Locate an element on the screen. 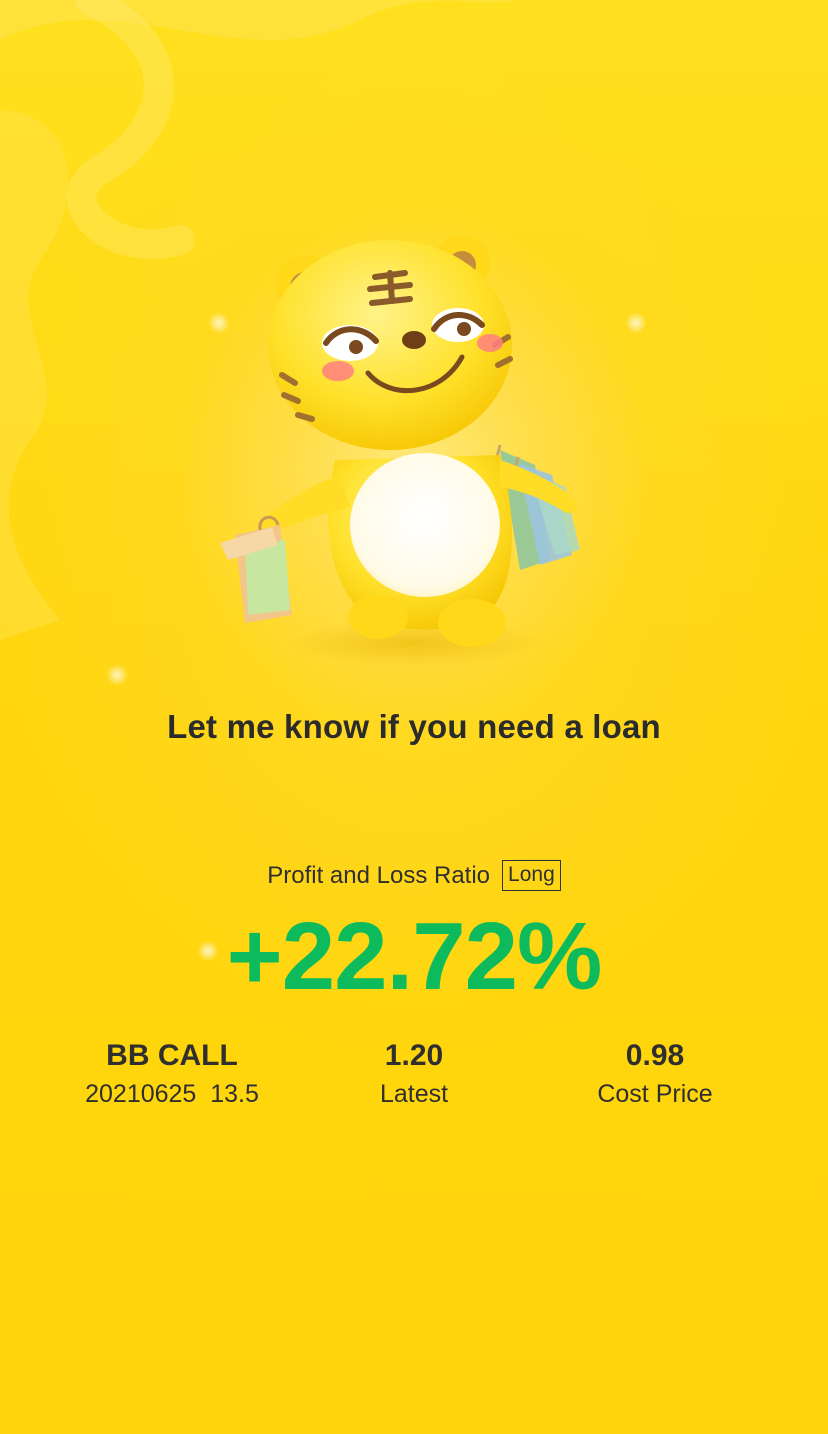 This screenshot has width=828, height=1434. stat-value: BB CALL is located at coordinates (172, 1055).